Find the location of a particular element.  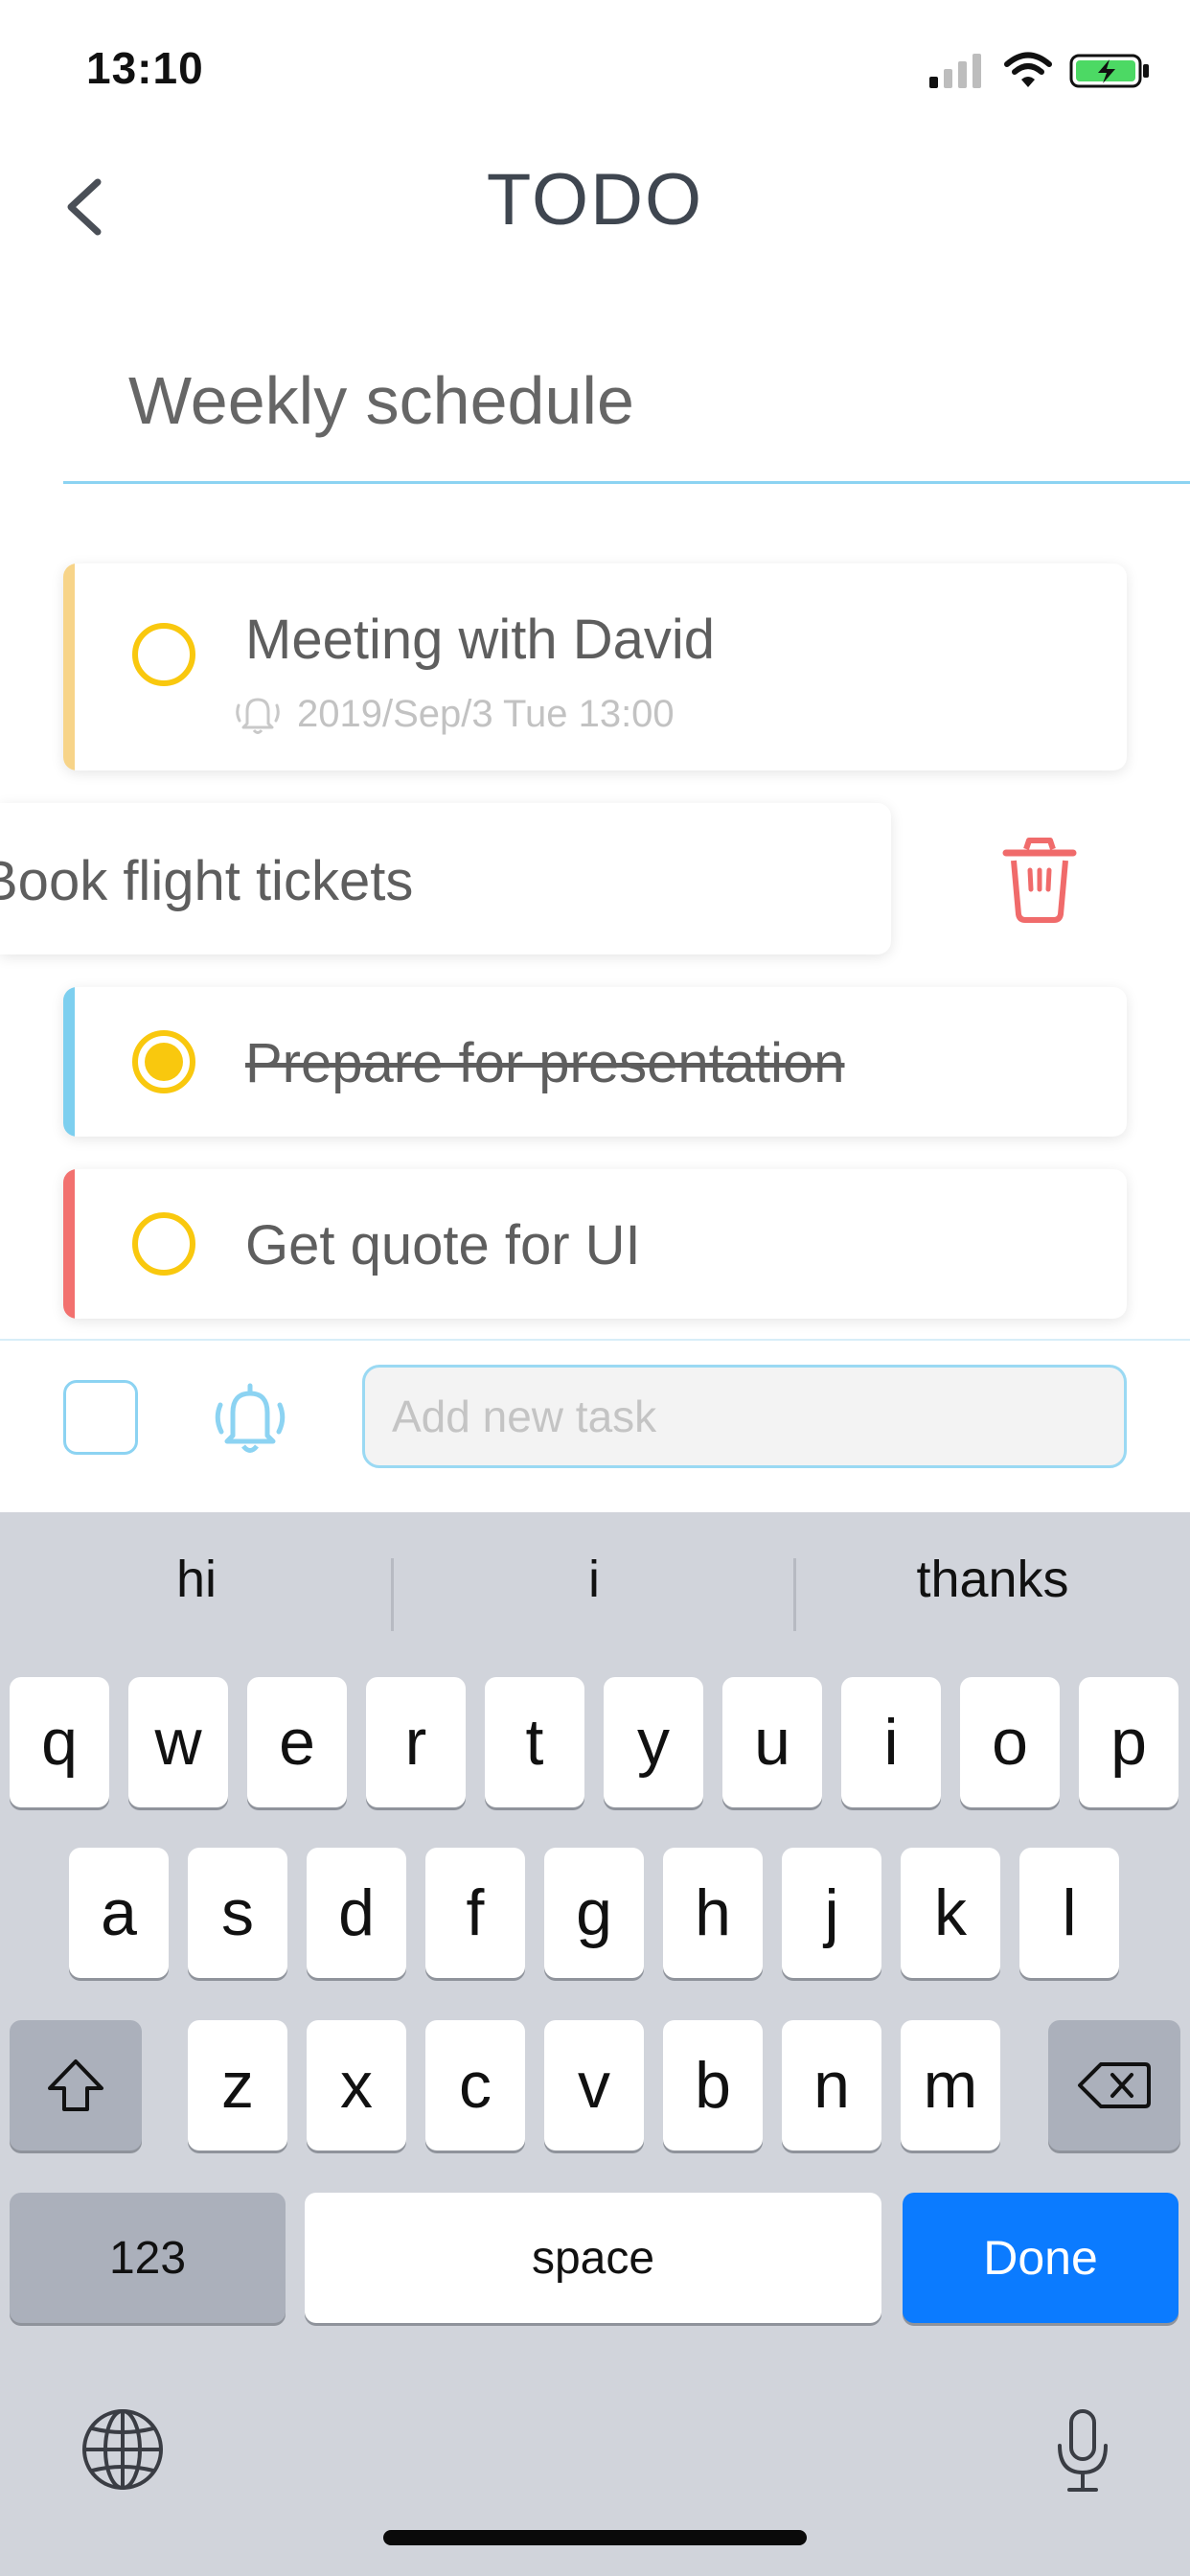

reminder-bell-icon is located at coordinates (250, 1419).